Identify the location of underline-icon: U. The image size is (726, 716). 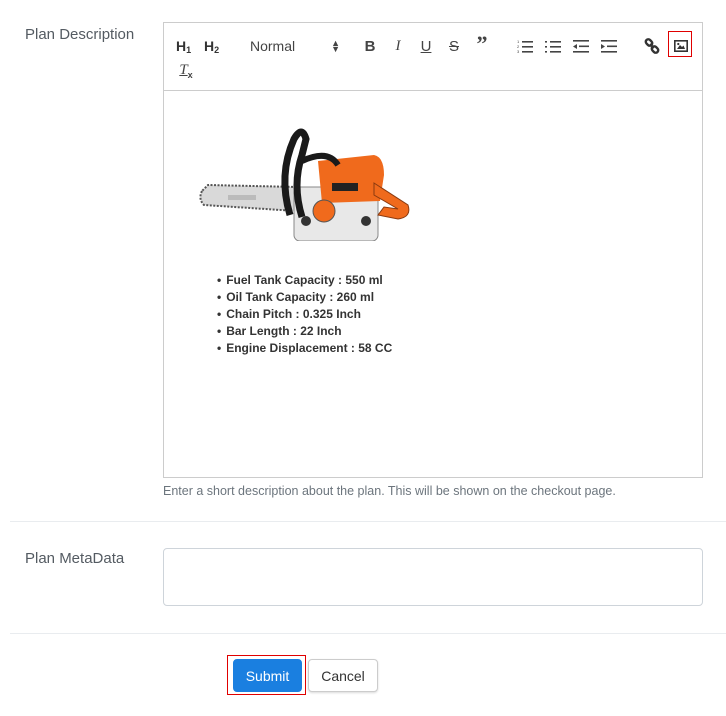
(426, 46).